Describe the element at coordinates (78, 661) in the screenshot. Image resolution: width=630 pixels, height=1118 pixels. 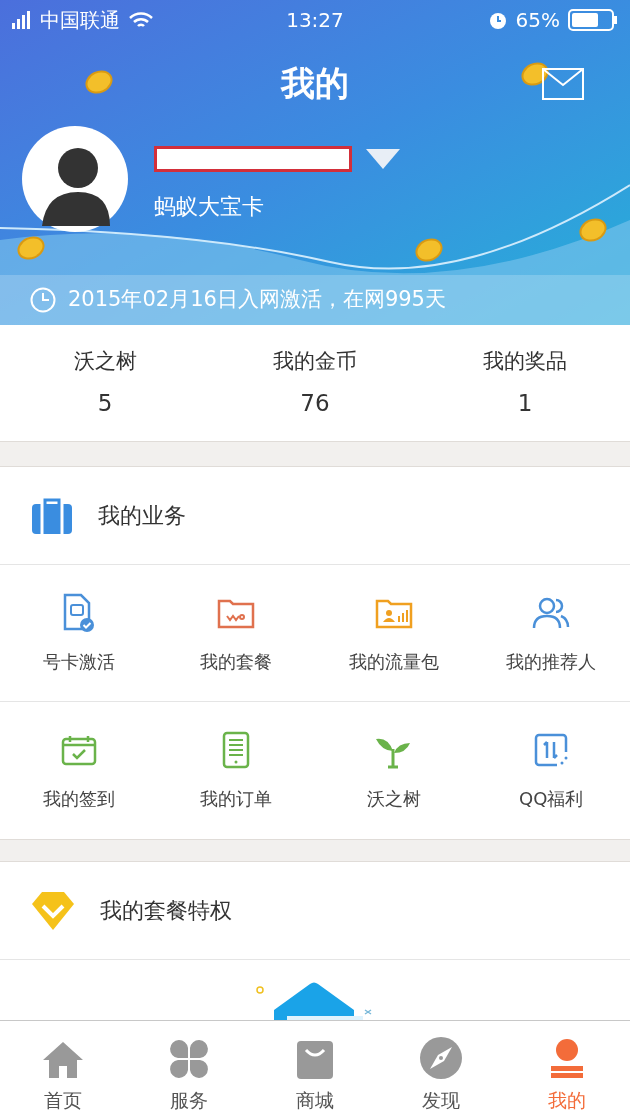
I see `service-label: 号卡激活` at that location.